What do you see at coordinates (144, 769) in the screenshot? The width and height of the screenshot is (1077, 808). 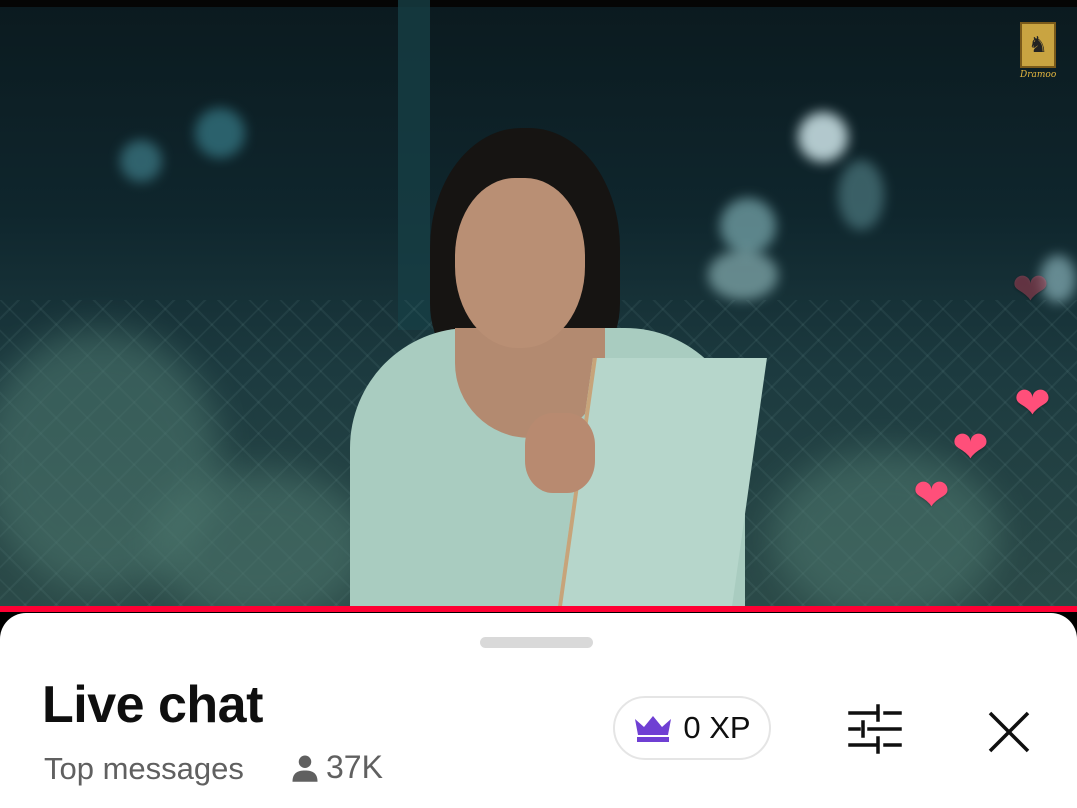 I see `chat-mode-selector: Top messages` at bounding box center [144, 769].